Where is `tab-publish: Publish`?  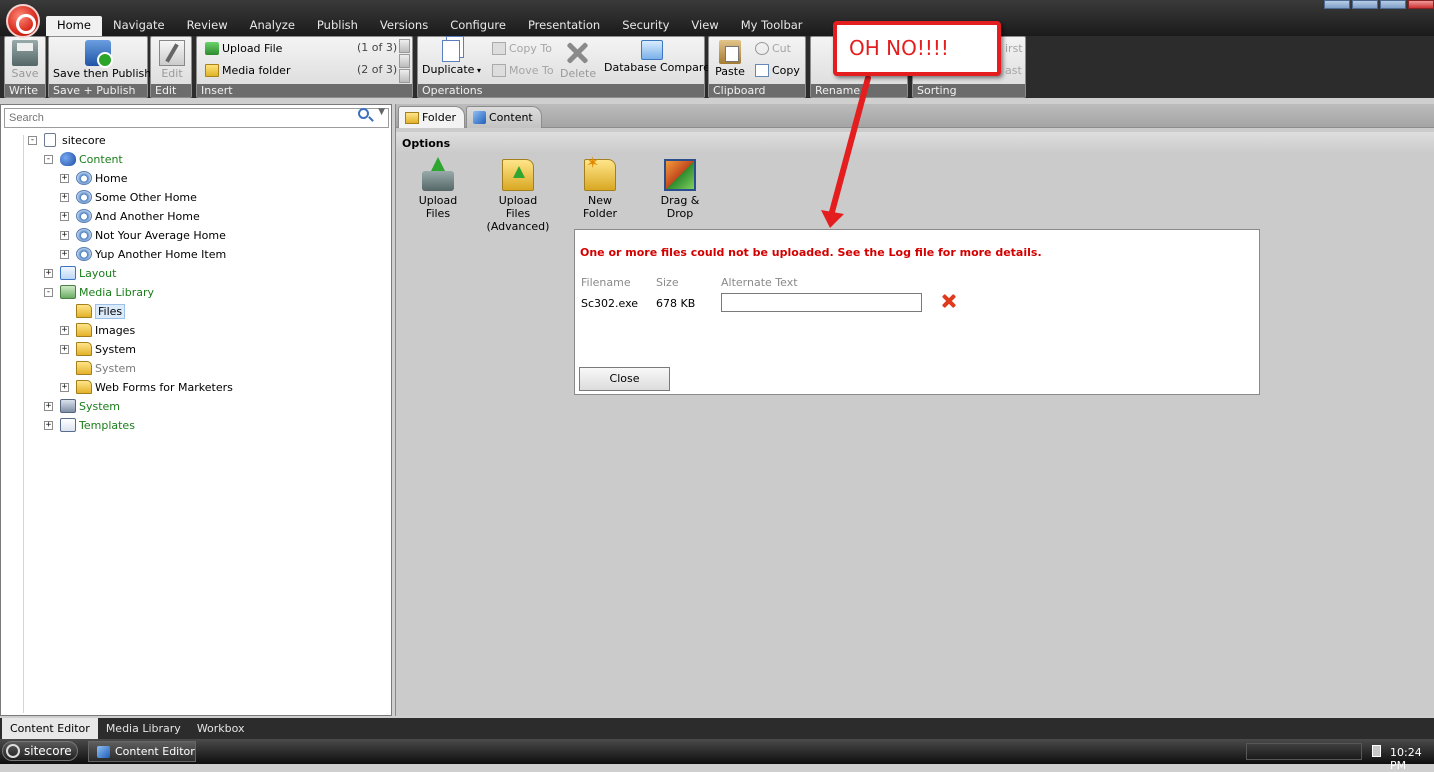
tab-publish: Publish is located at coordinates (337, 26).